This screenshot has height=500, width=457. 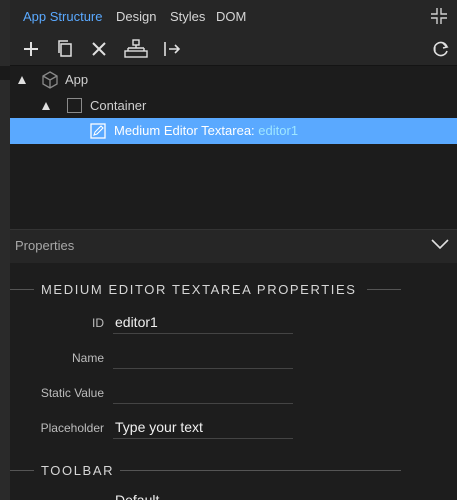 I want to click on edit-icon, so click(x=98, y=131).